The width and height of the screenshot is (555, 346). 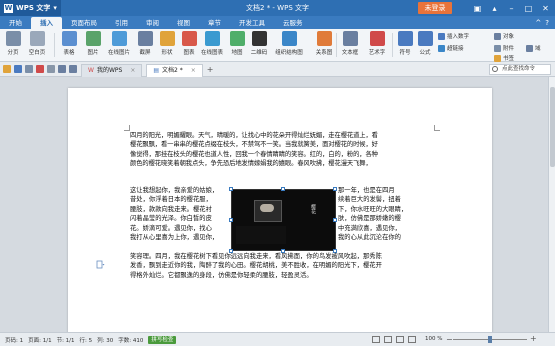 I want to click on table-button: 表格, so click(x=69, y=43).